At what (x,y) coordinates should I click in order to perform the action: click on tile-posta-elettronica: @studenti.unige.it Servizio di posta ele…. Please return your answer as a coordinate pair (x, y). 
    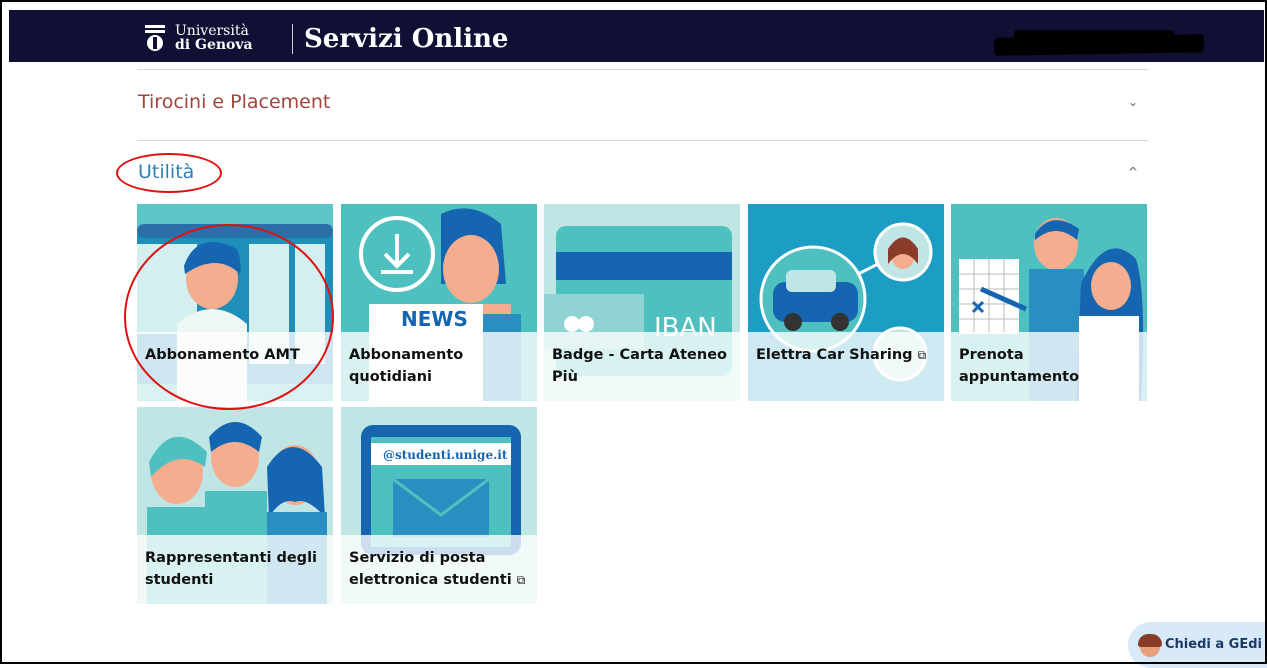
    Looking at the image, I should click on (439, 505).